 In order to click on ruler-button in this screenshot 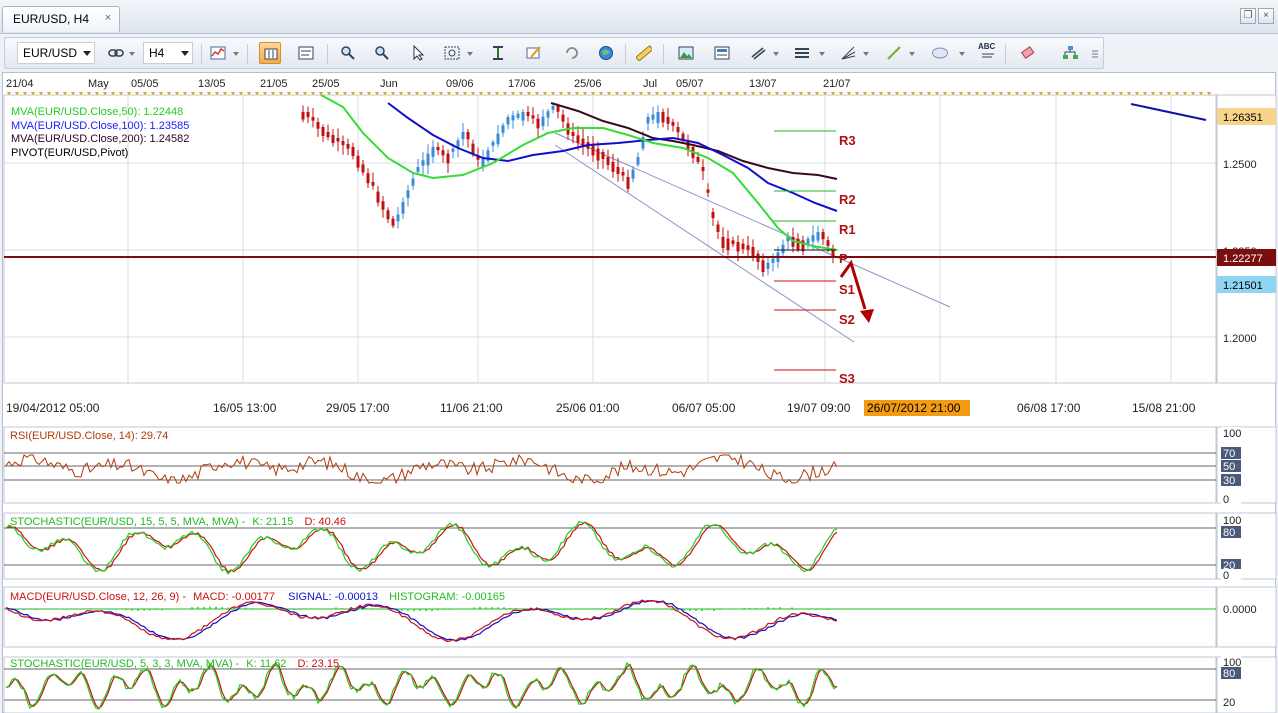, I will do `click(644, 53)`.